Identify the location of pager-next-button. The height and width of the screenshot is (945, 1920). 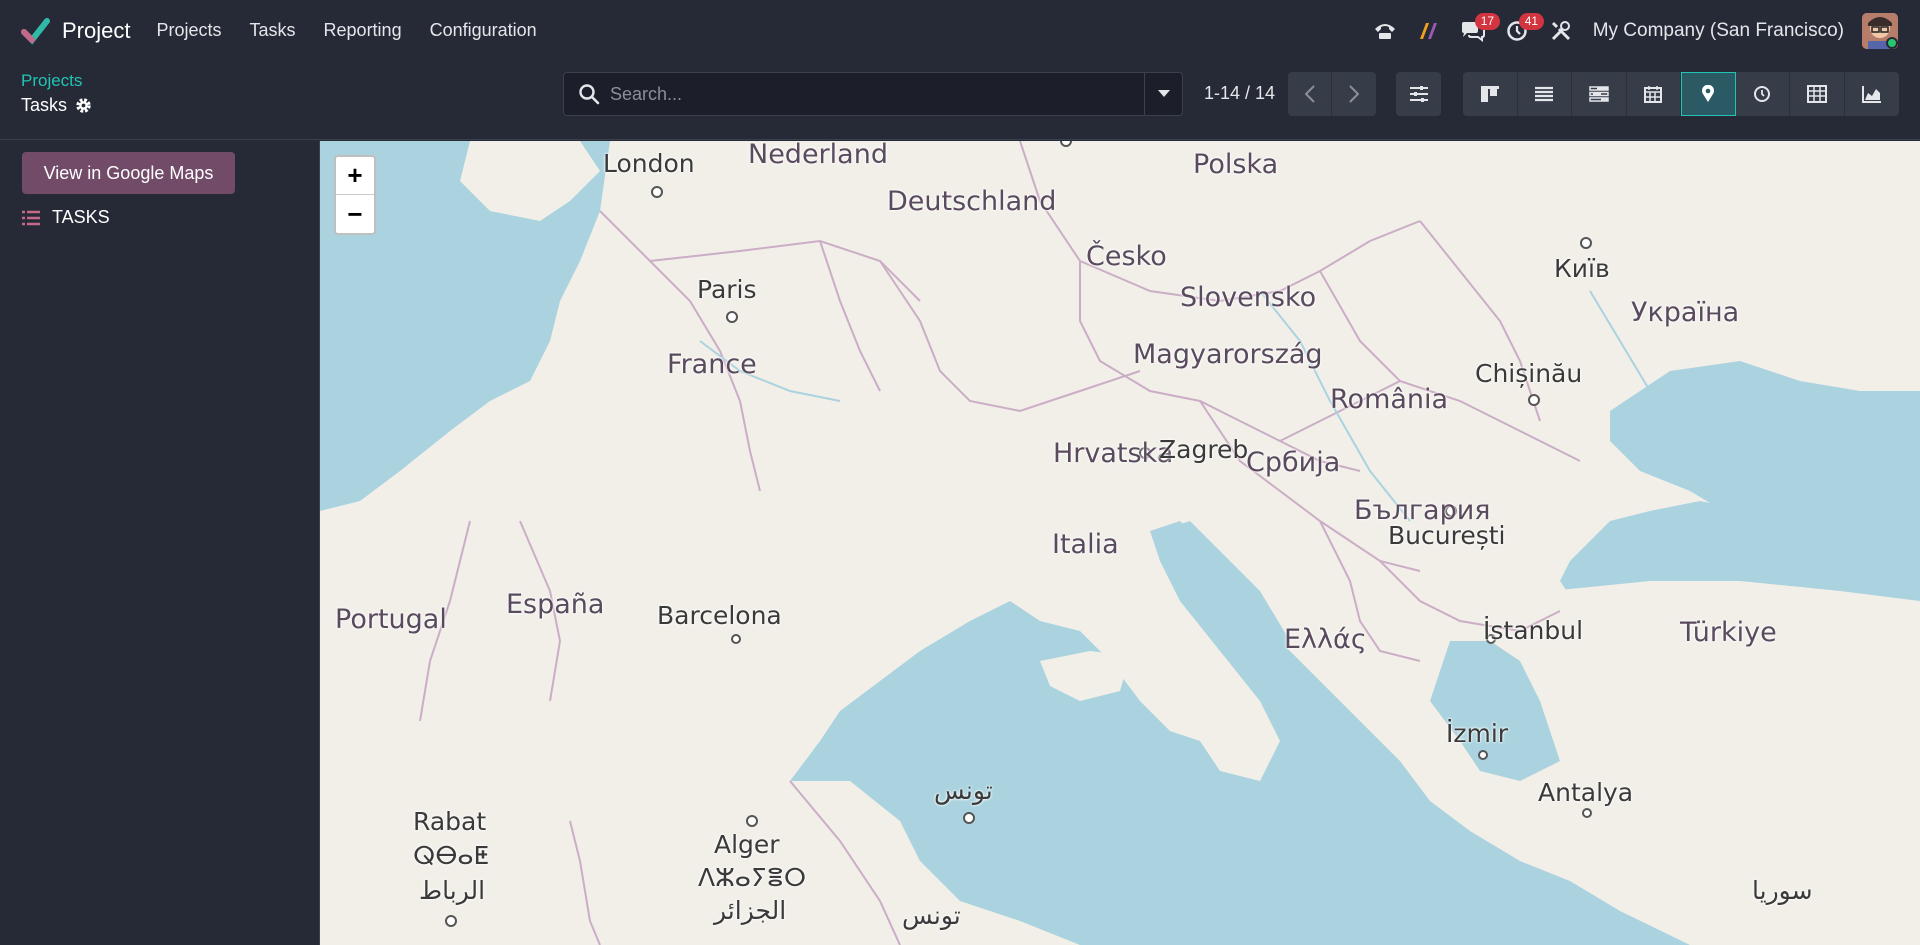
(1354, 94).